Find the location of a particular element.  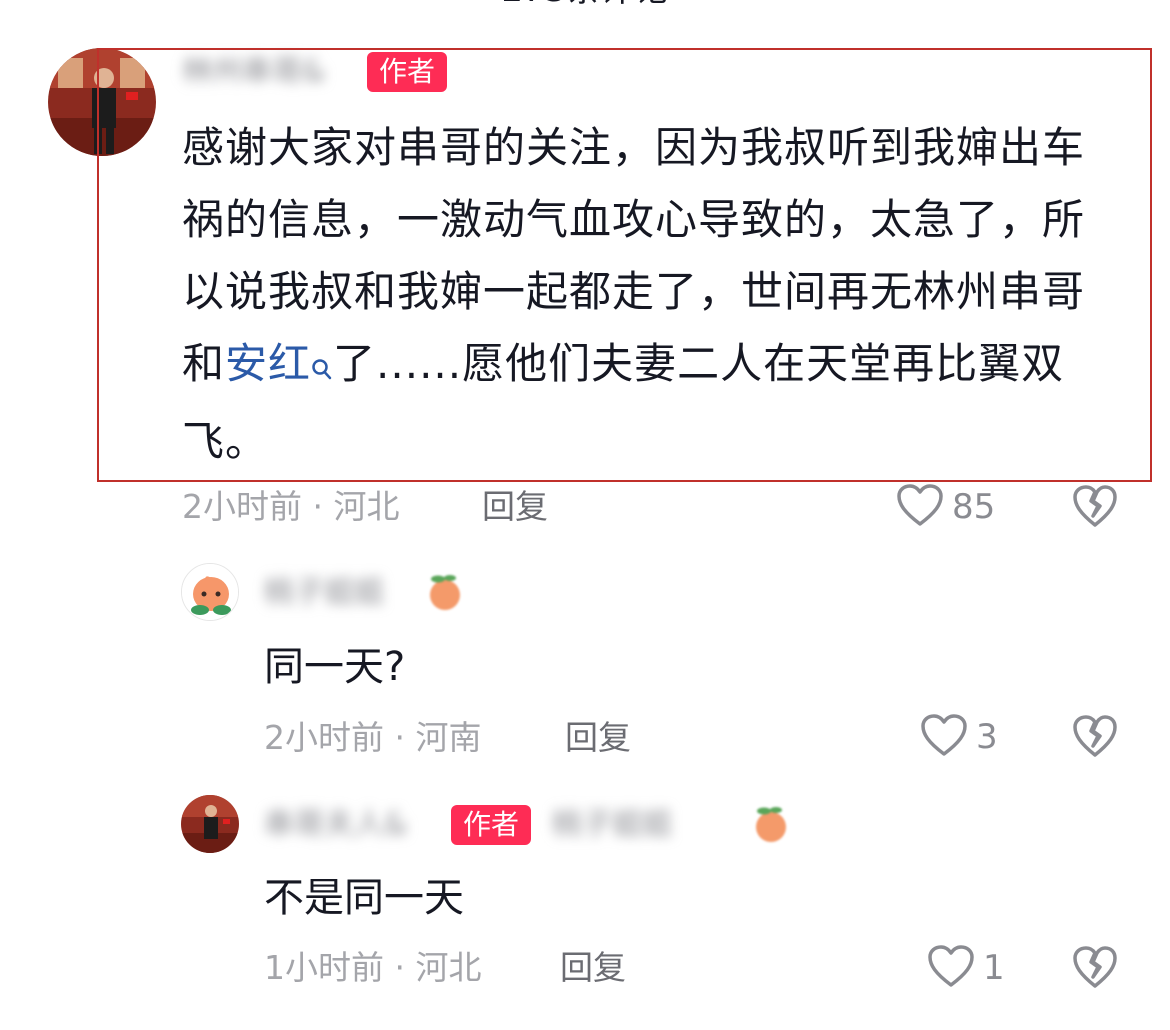

username: 林州串哥& is located at coordinates (253, 72).